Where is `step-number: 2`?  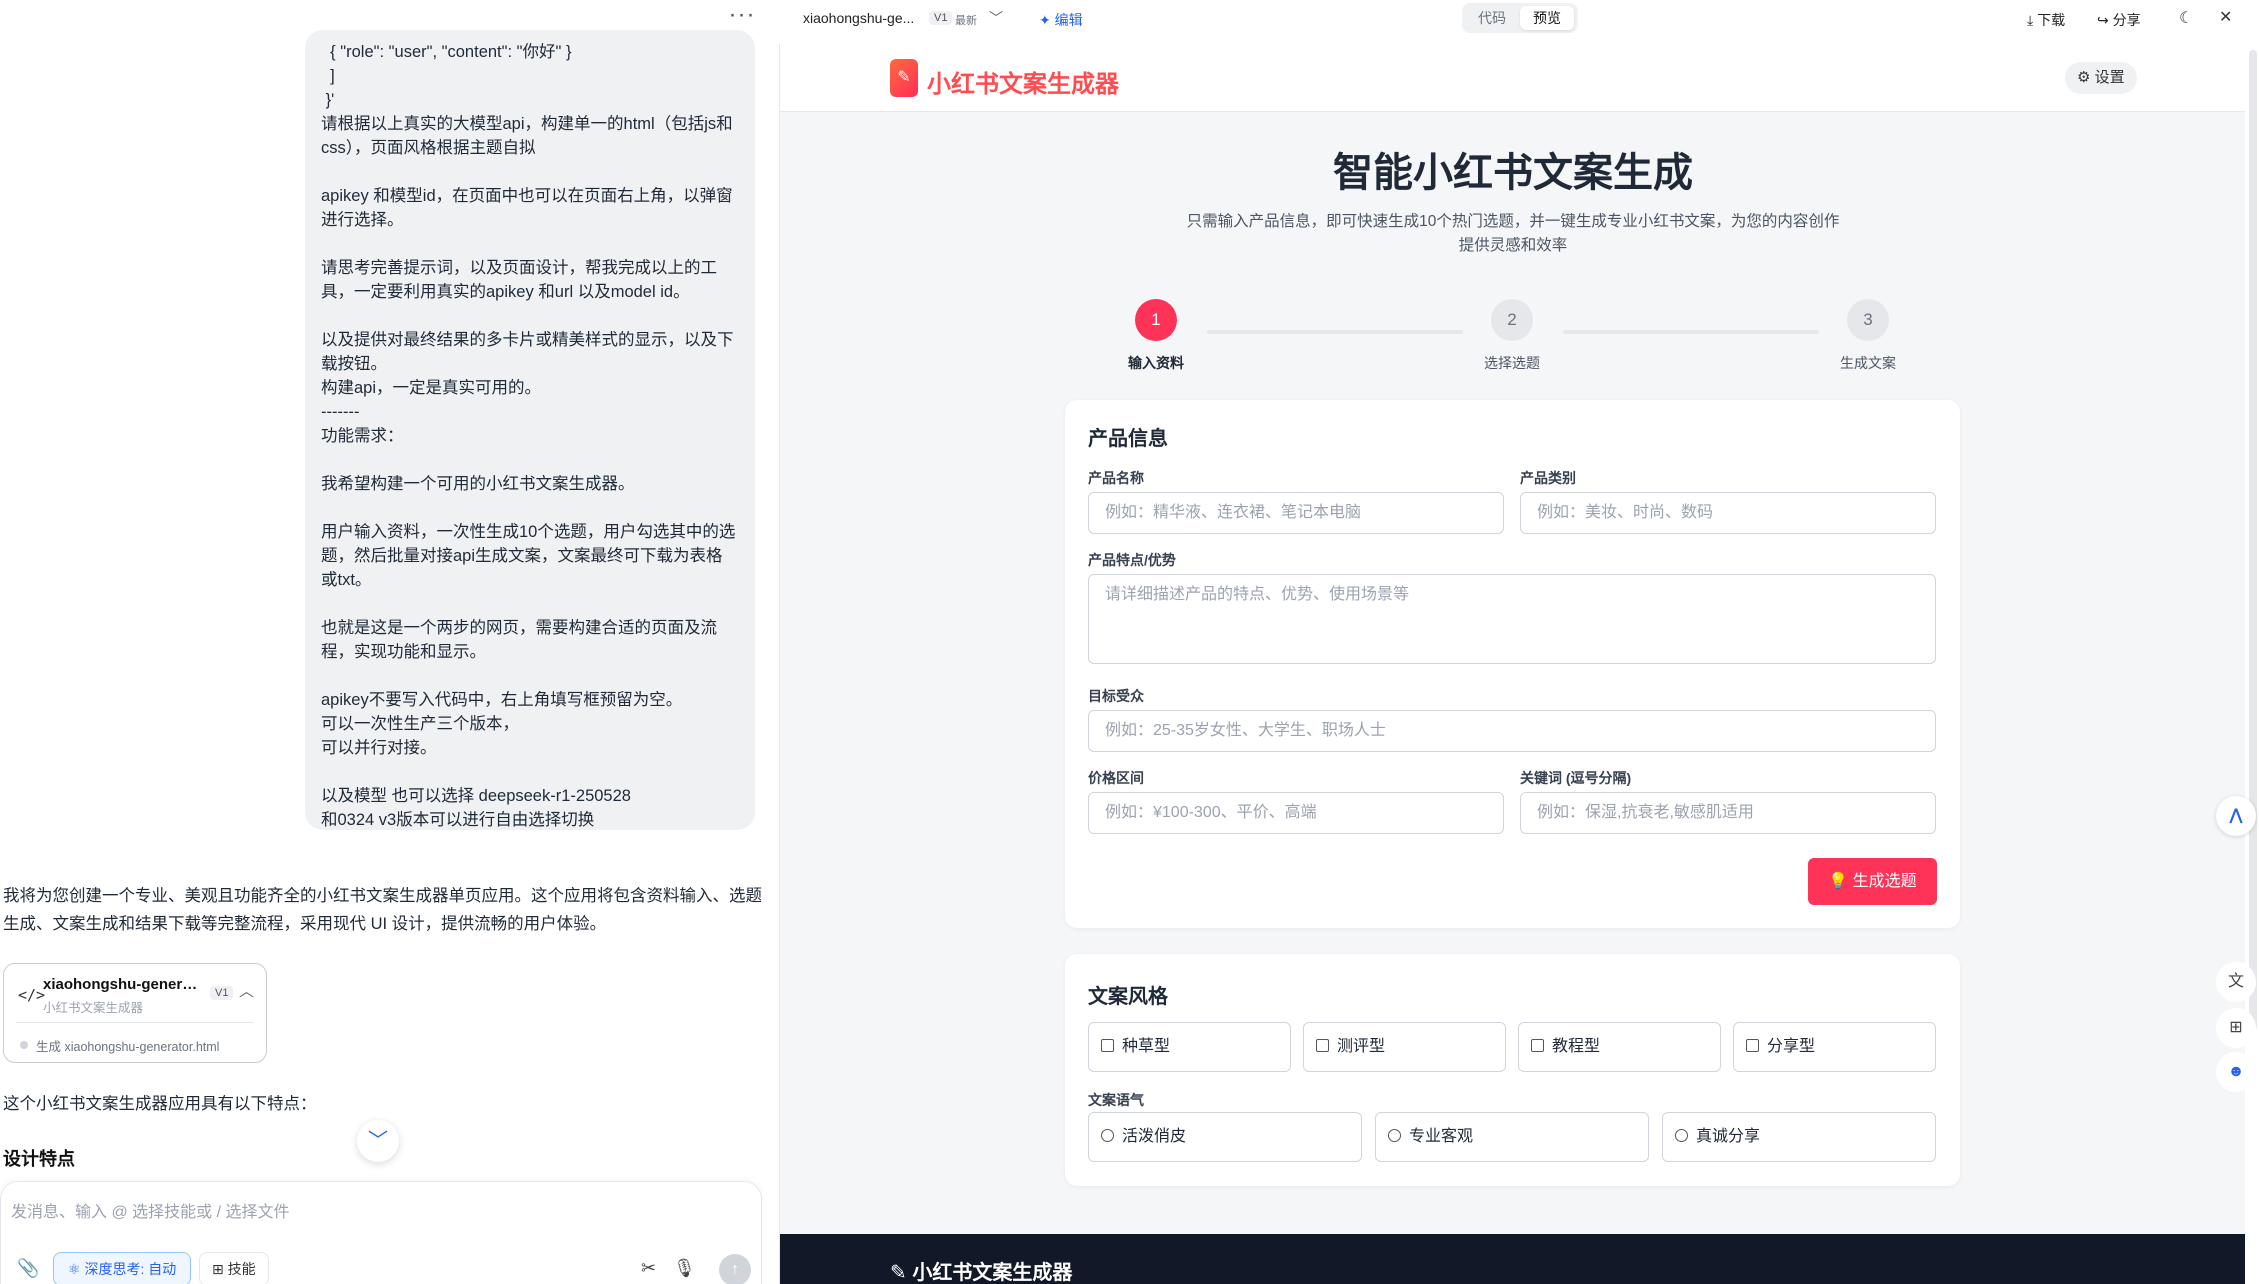
step-number: 2 is located at coordinates (1512, 320).